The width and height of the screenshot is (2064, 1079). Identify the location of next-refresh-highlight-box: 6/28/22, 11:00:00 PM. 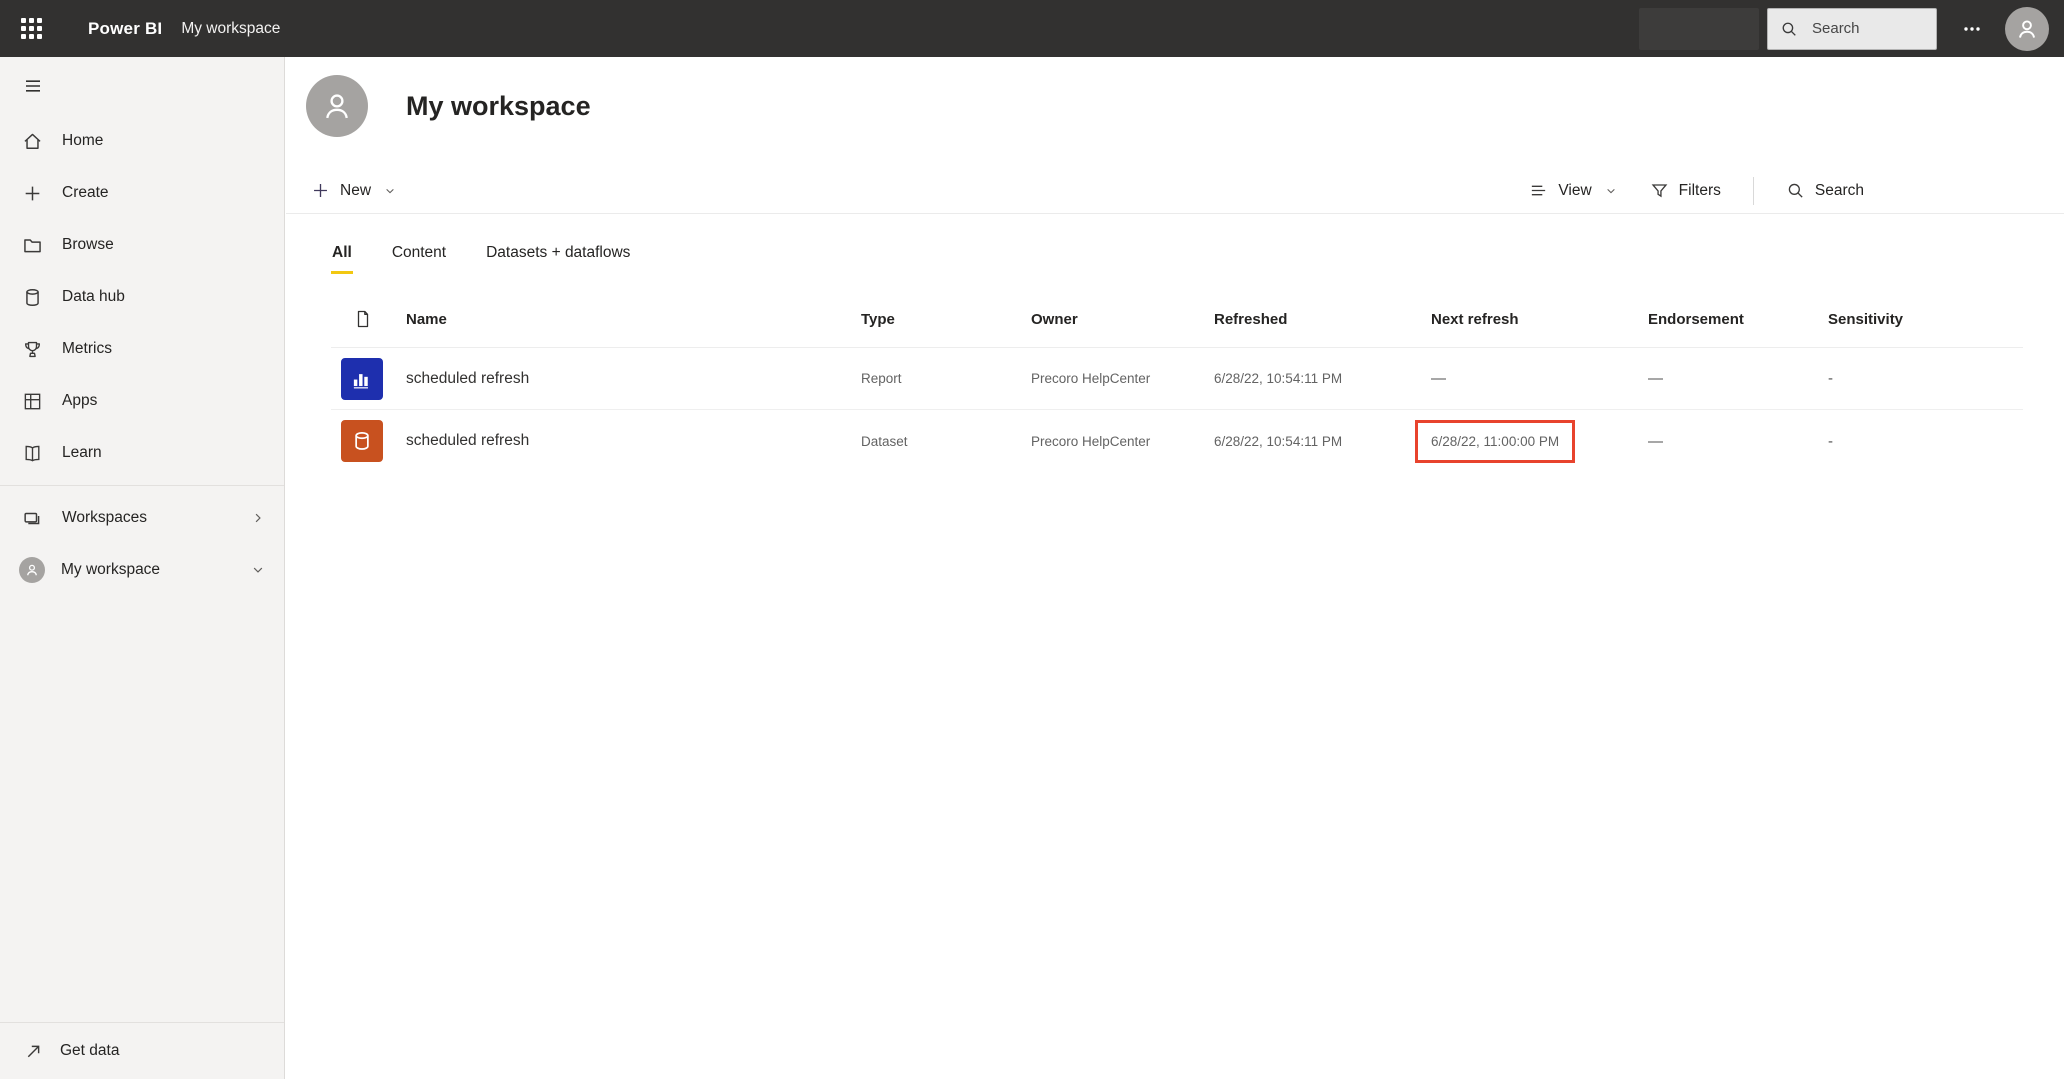
(1495, 441).